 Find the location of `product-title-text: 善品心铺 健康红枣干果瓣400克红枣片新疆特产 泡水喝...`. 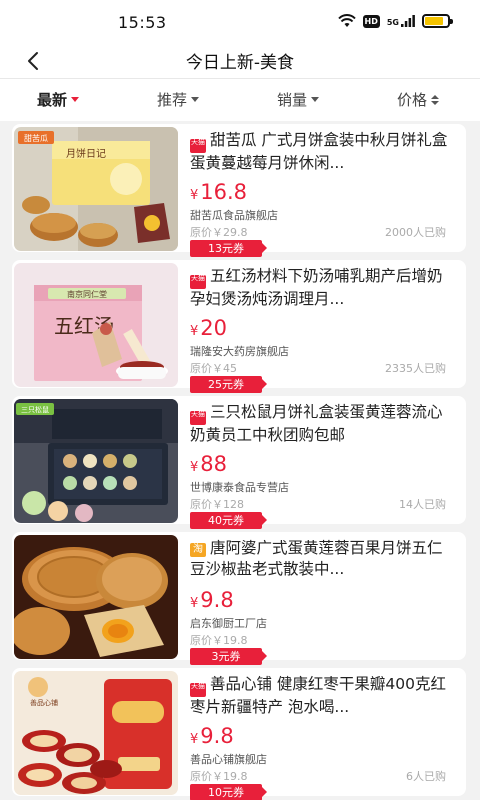

product-title-text: 善品心铺 健康红枣干果瓣400克红枣片新疆特产 泡水喝... is located at coordinates (318, 695).